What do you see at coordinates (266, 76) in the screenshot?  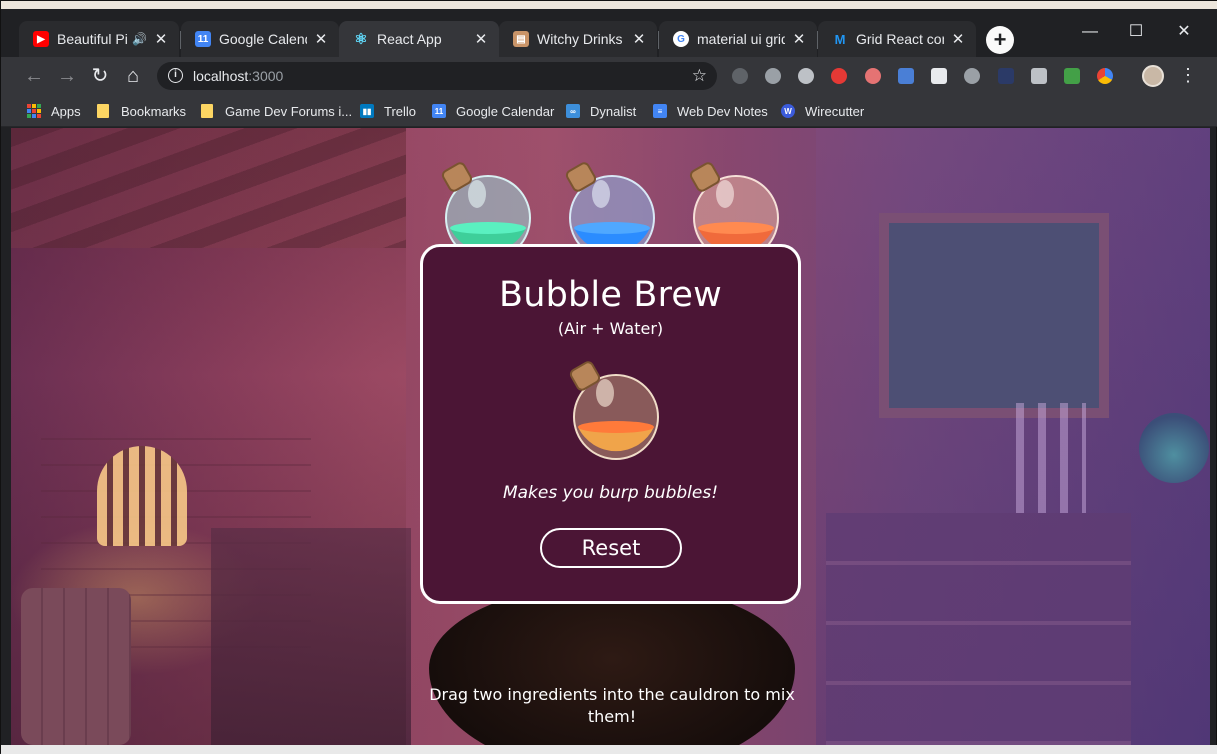 I see `address-port: :3000` at bounding box center [266, 76].